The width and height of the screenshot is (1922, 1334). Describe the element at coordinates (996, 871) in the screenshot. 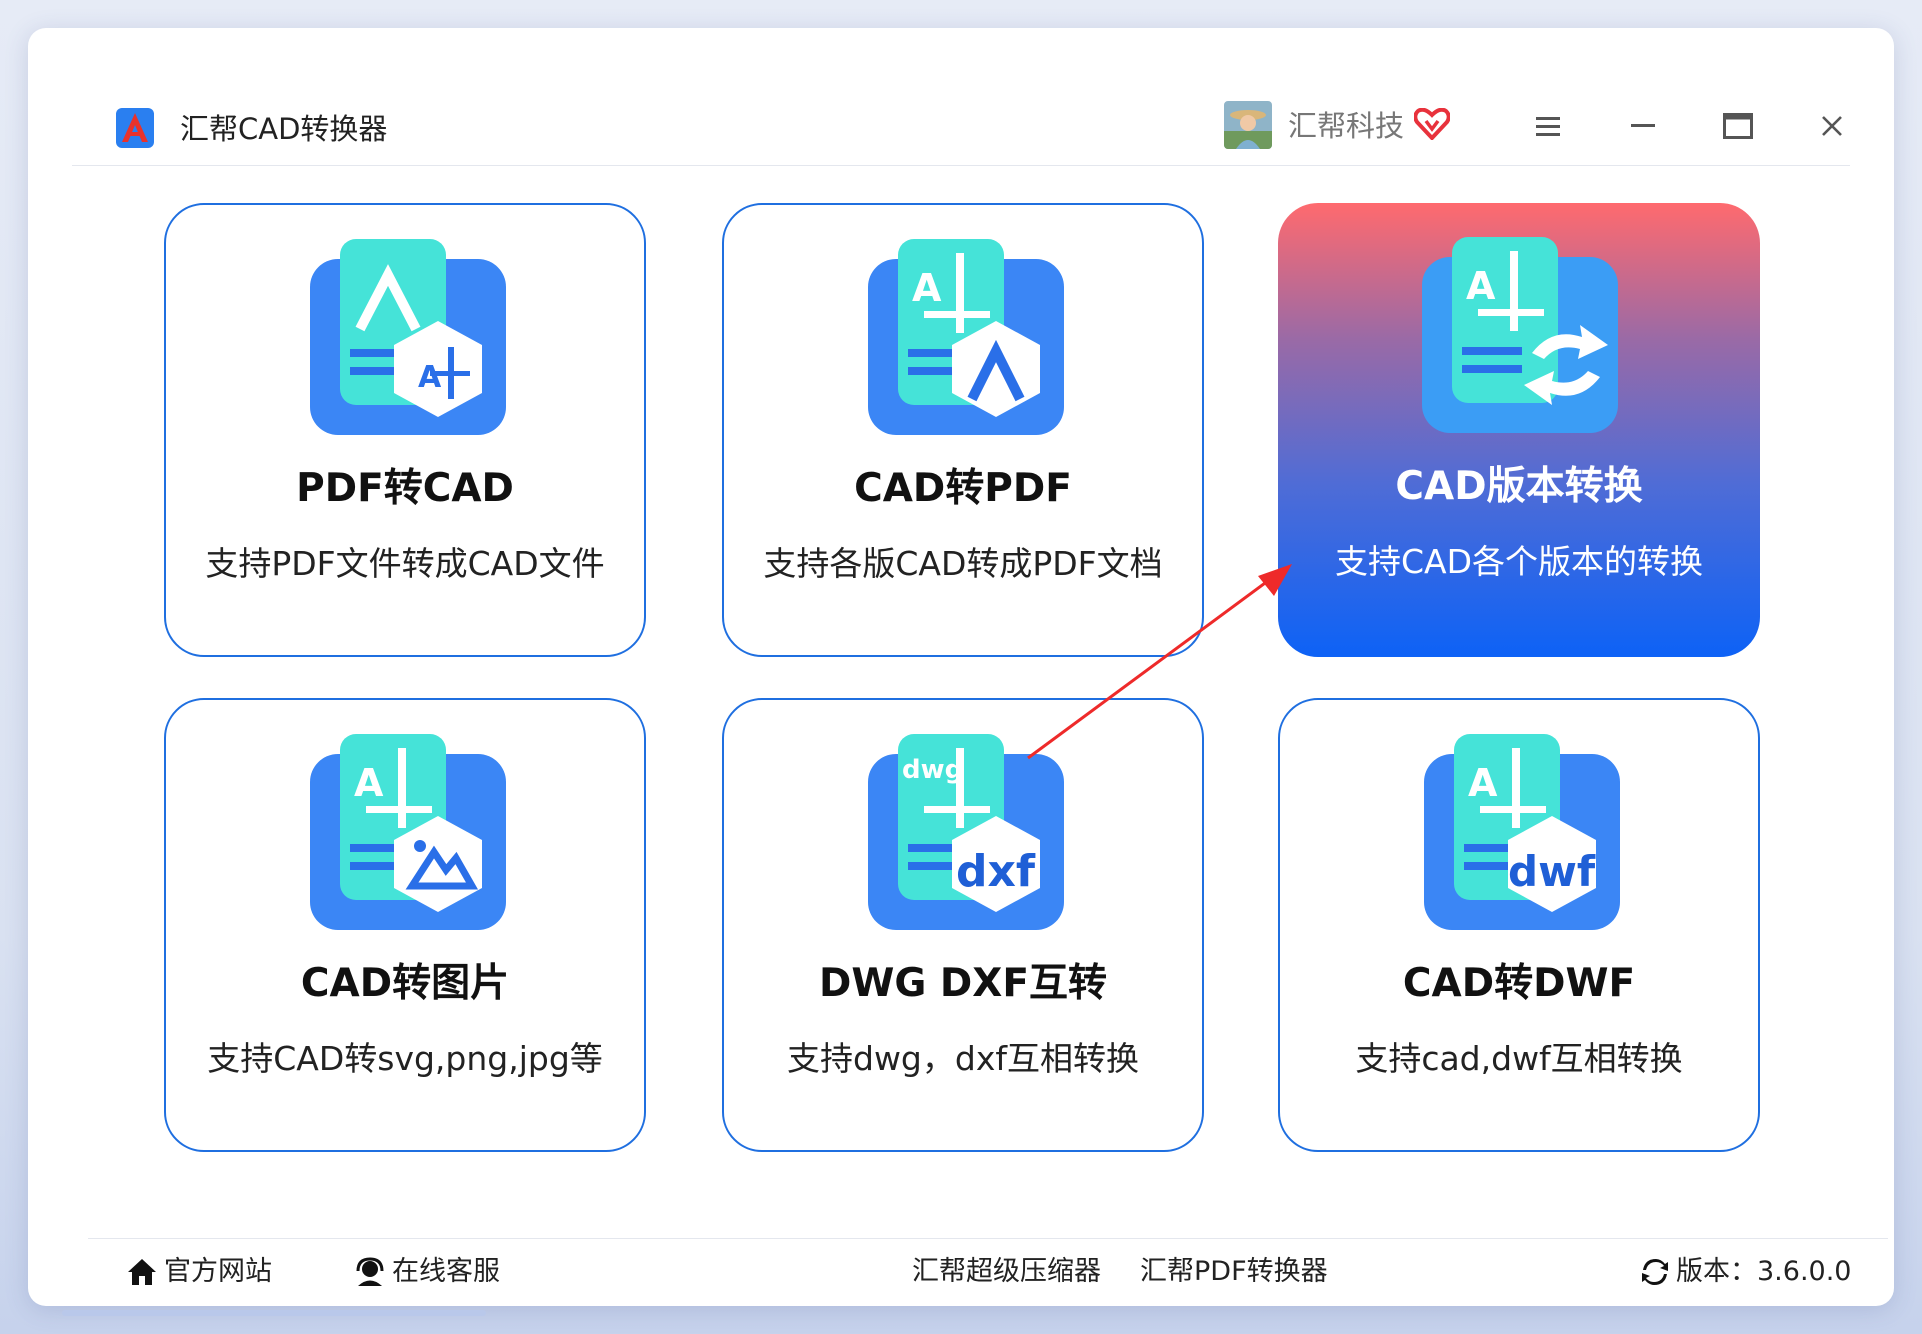

I see `svg-text: dxf` at that location.